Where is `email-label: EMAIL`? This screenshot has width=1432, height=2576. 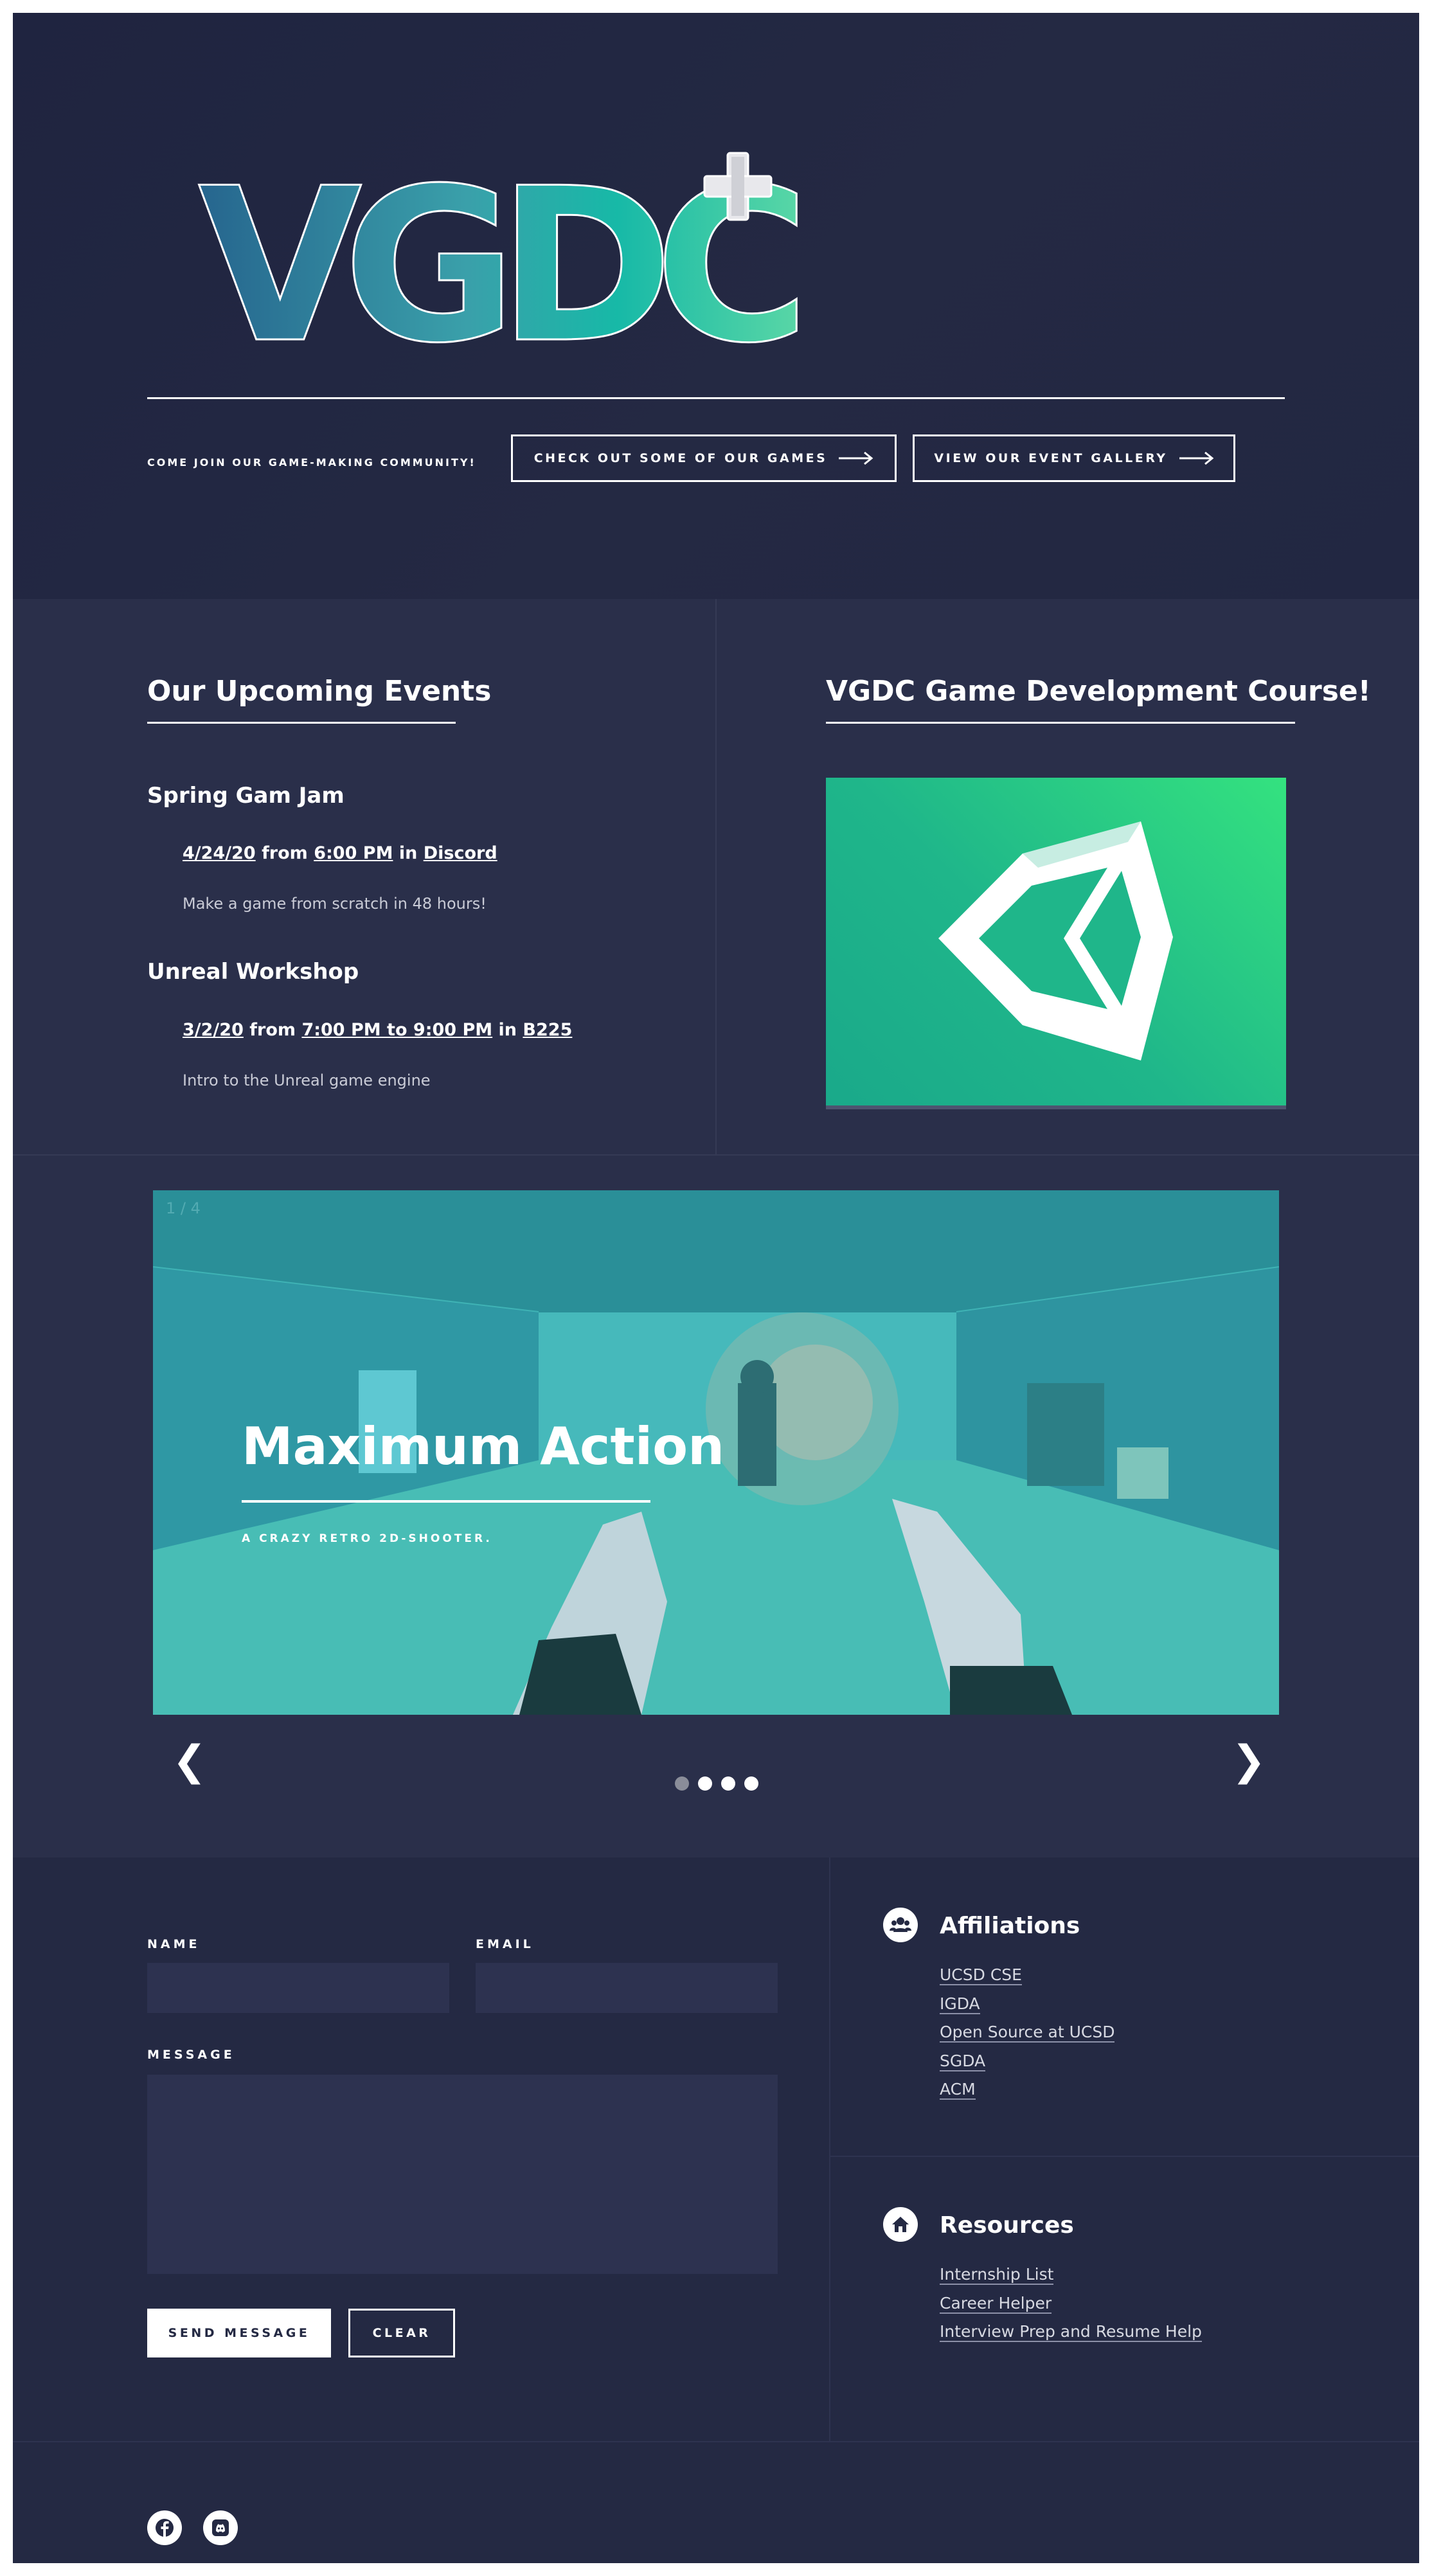 email-label: EMAIL is located at coordinates (505, 1944).